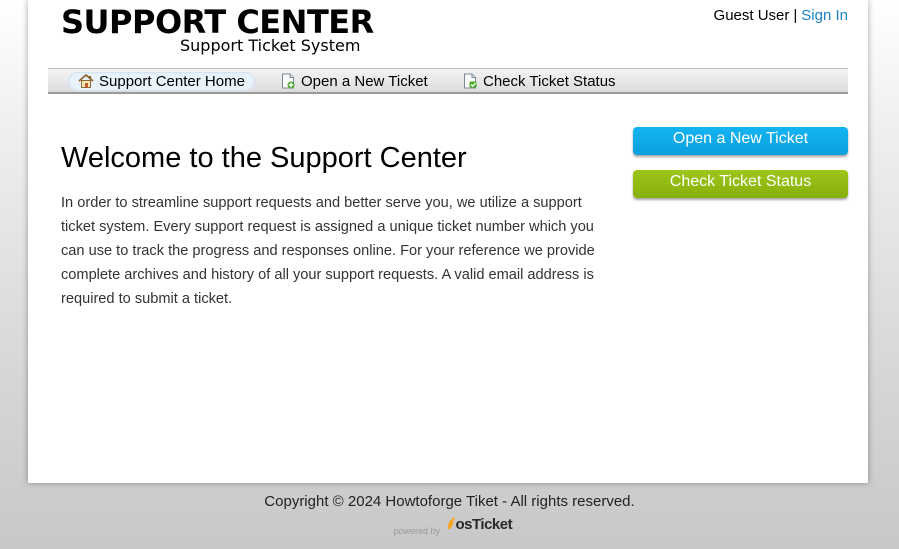 This screenshot has height=549, width=899. What do you see at coordinates (484, 524) in the screenshot?
I see `osticket-label: osTicket` at bounding box center [484, 524].